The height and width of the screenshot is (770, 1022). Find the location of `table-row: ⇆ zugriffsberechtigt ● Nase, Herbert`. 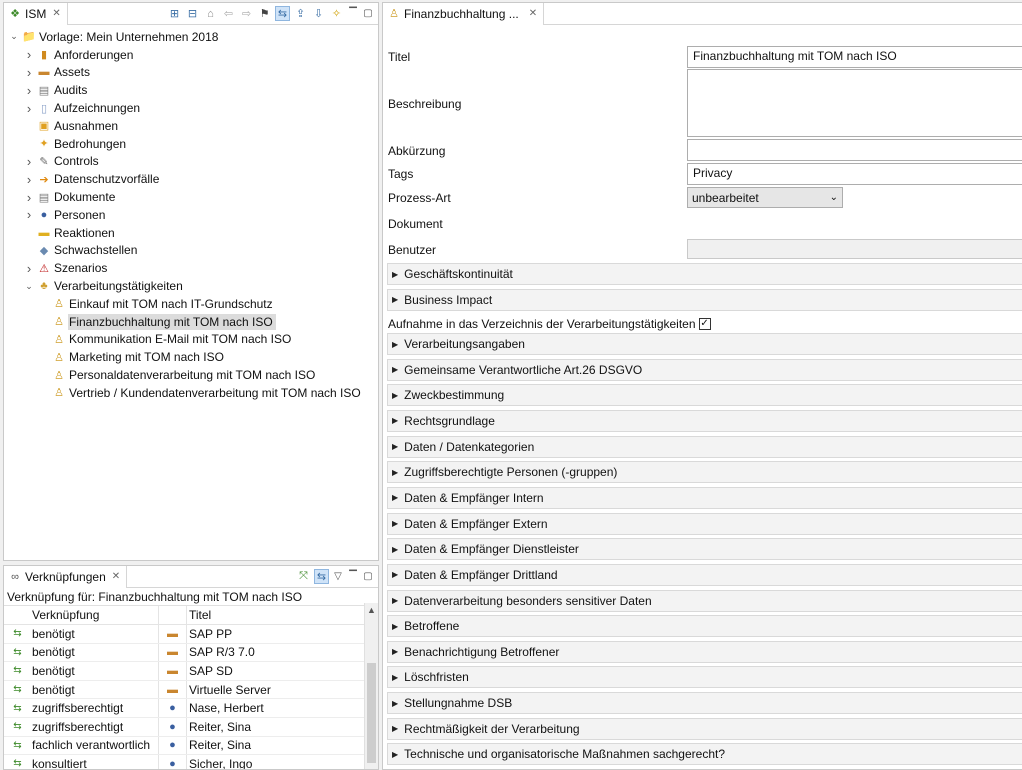

table-row: ⇆ zugriffsberechtigt ● Nase, Herbert is located at coordinates (184, 708).